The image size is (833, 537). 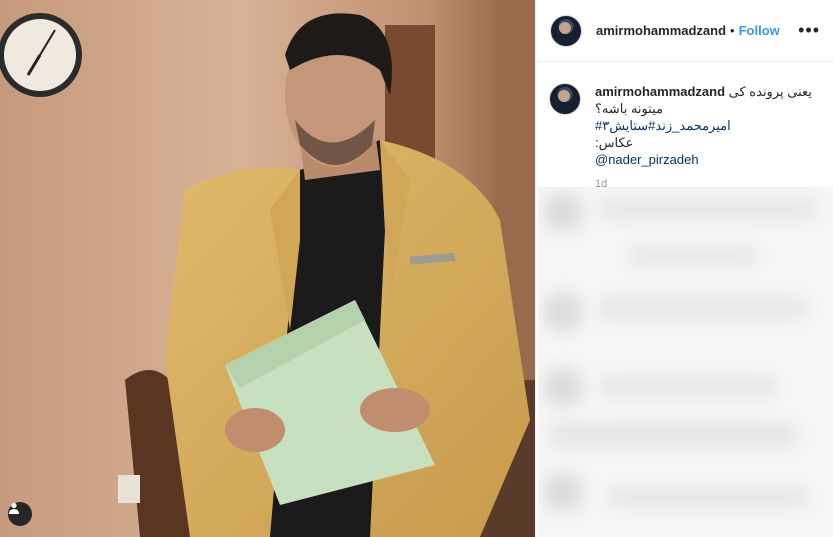 What do you see at coordinates (770, 91) in the screenshot?
I see `caption-line-1: یعنی پرونده کی` at bounding box center [770, 91].